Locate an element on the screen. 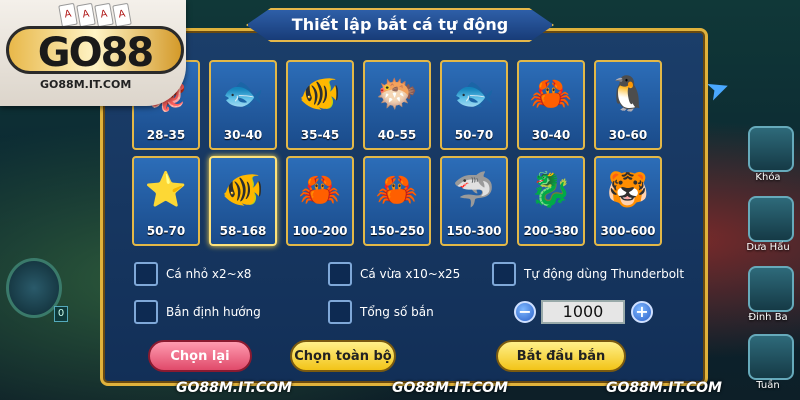 Image resolution: width=800 pixels, height=400 pixels. fish-multiplier-range: 35-45 is located at coordinates (320, 135).